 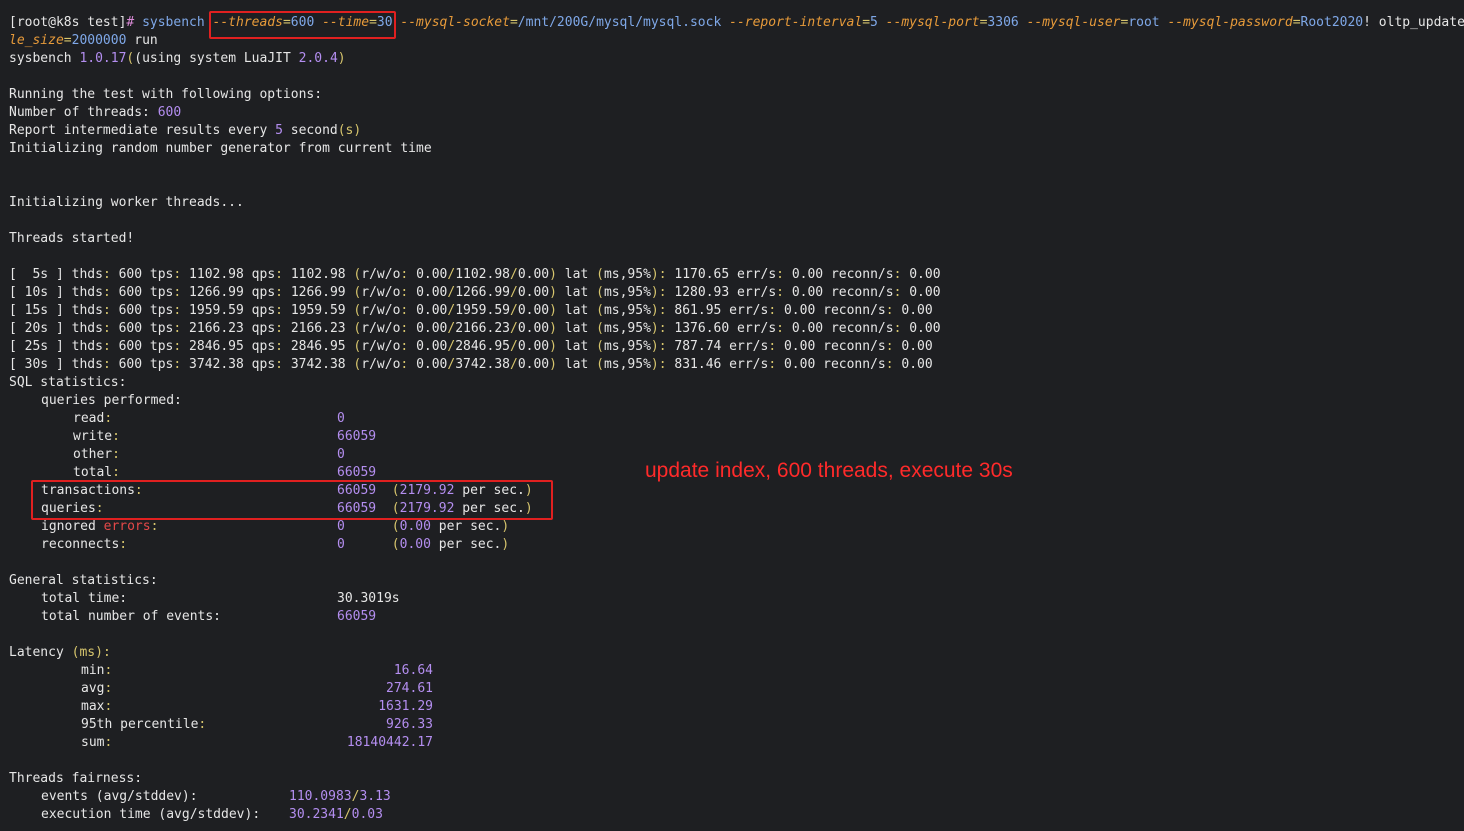 What do you see at coordinates (702, 274) in the screenshot?
I see `interval-latency: 1170.65` at bounding box center [702, 274].